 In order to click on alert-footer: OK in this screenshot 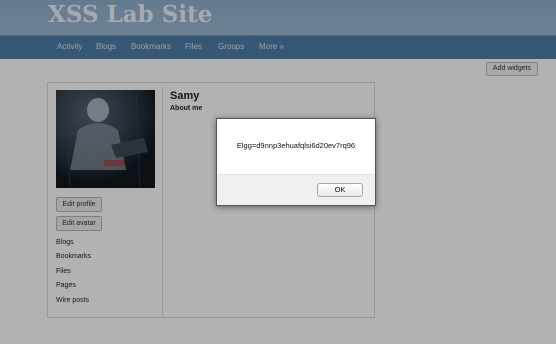, I will do `click(296, 189)`.